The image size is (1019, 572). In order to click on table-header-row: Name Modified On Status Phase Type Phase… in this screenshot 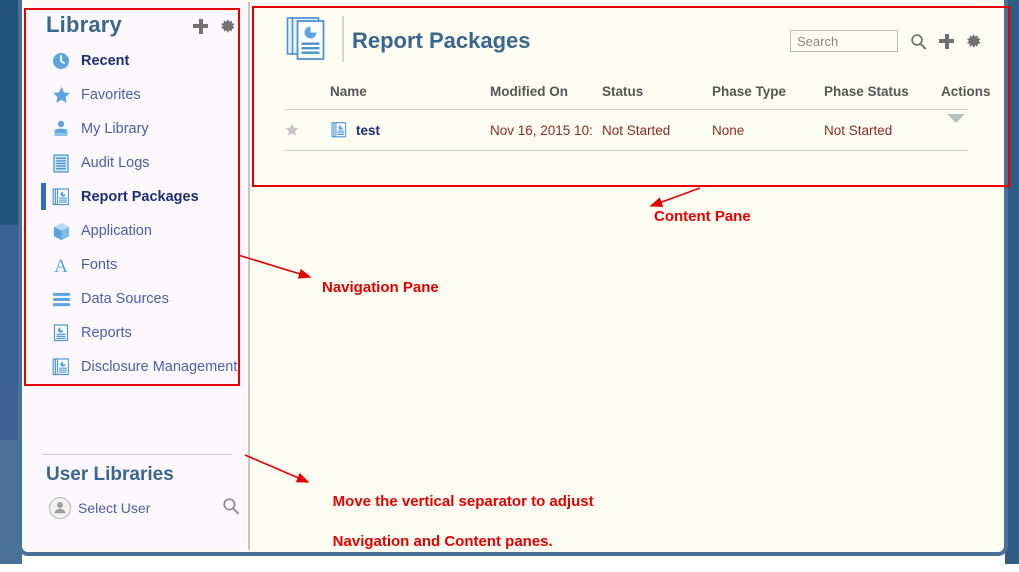, I will do `click(637, 96)`.